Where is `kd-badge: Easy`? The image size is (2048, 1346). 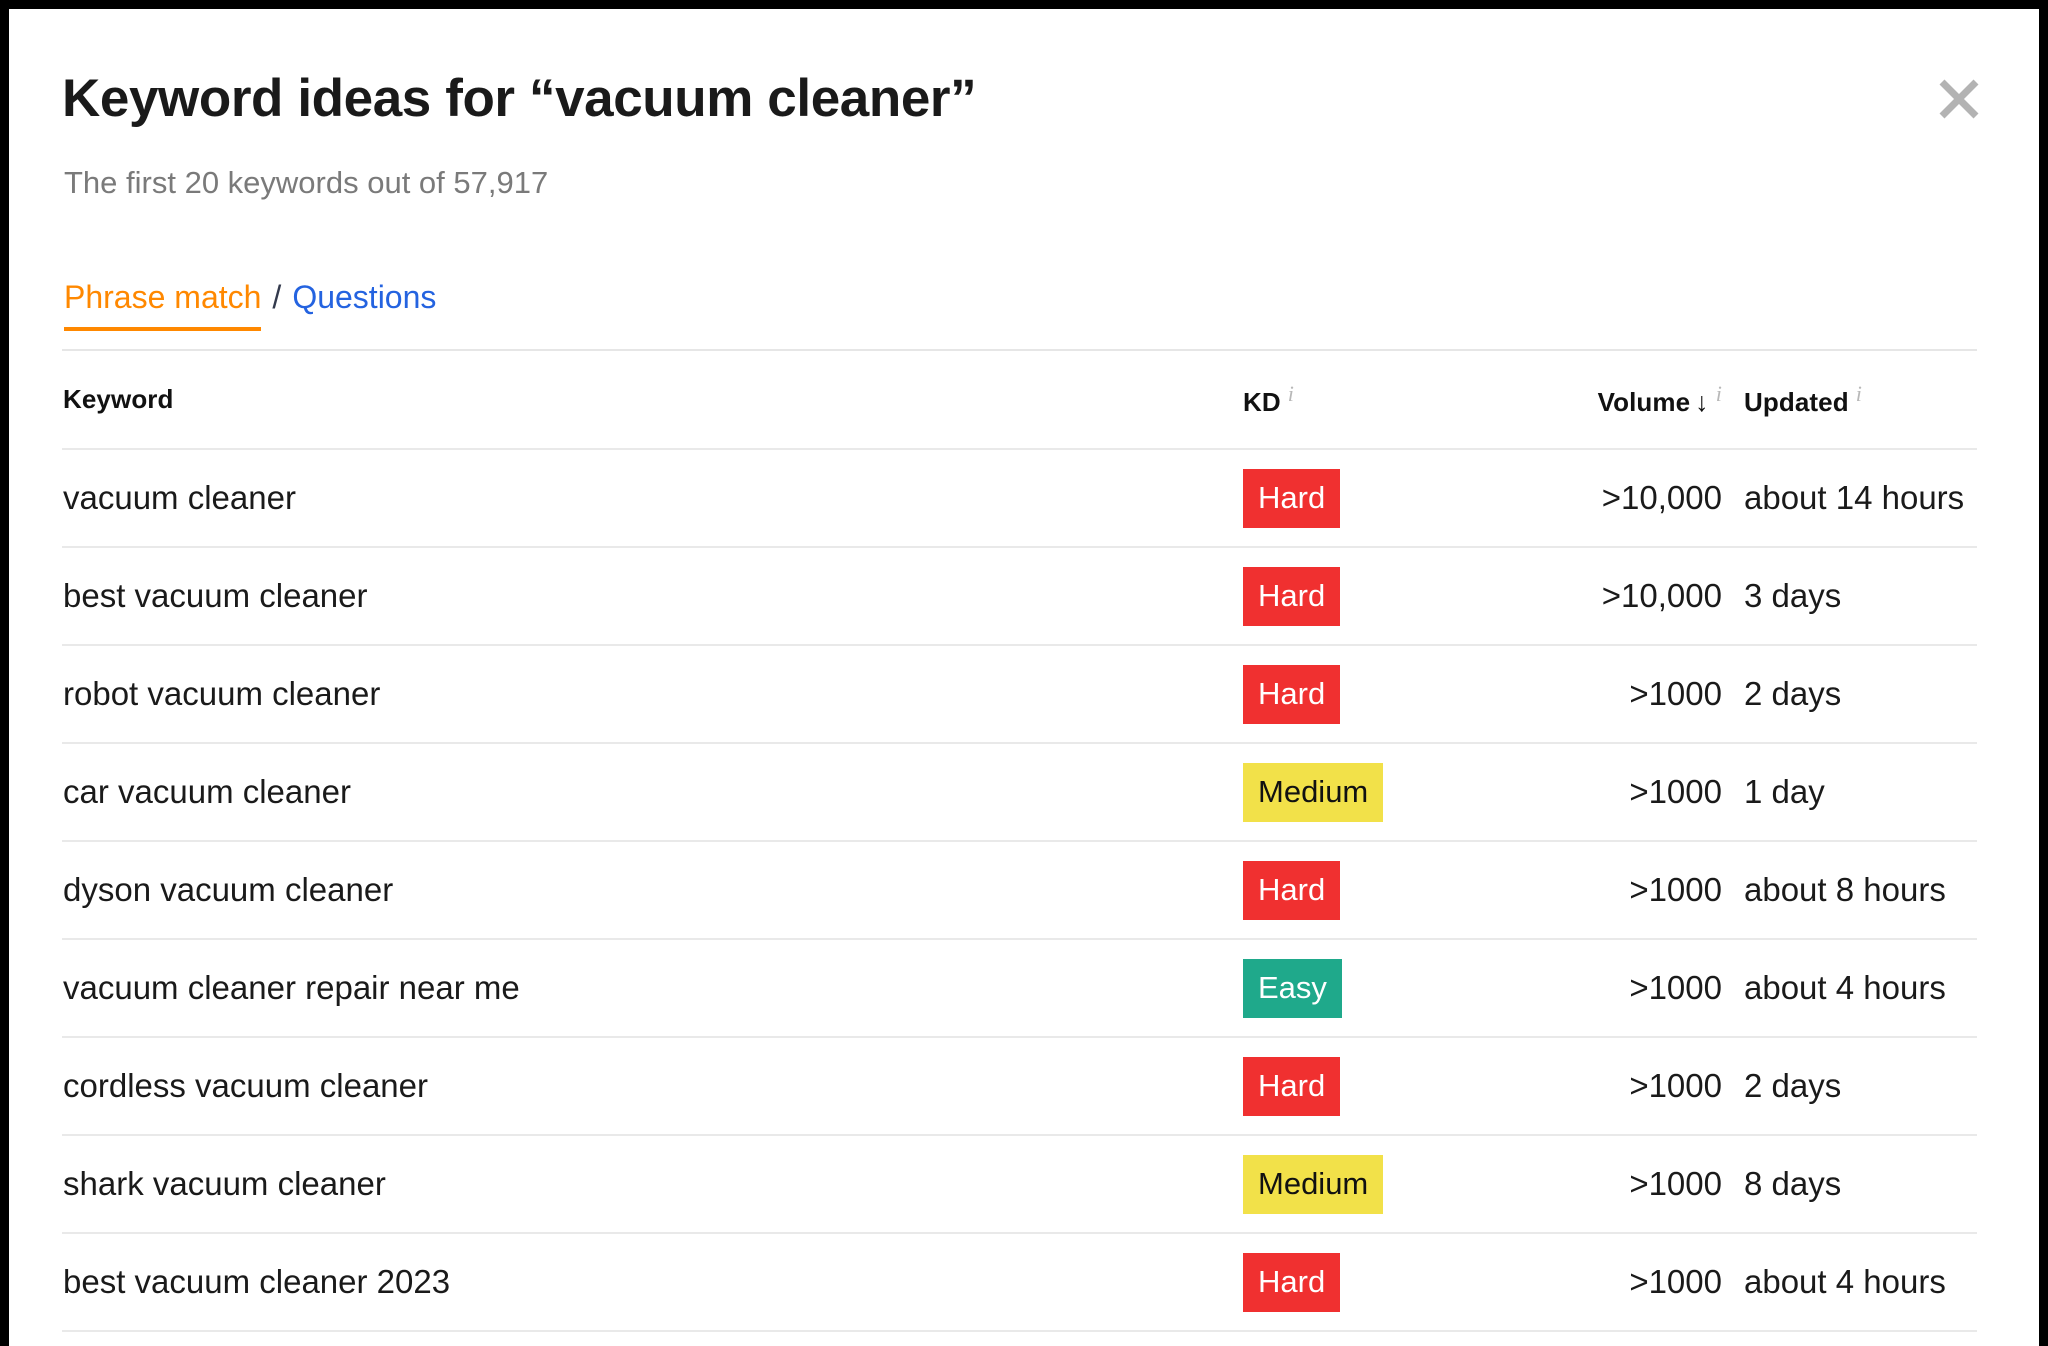 kd-badge: Easy is located at coordinates (1292, 988).